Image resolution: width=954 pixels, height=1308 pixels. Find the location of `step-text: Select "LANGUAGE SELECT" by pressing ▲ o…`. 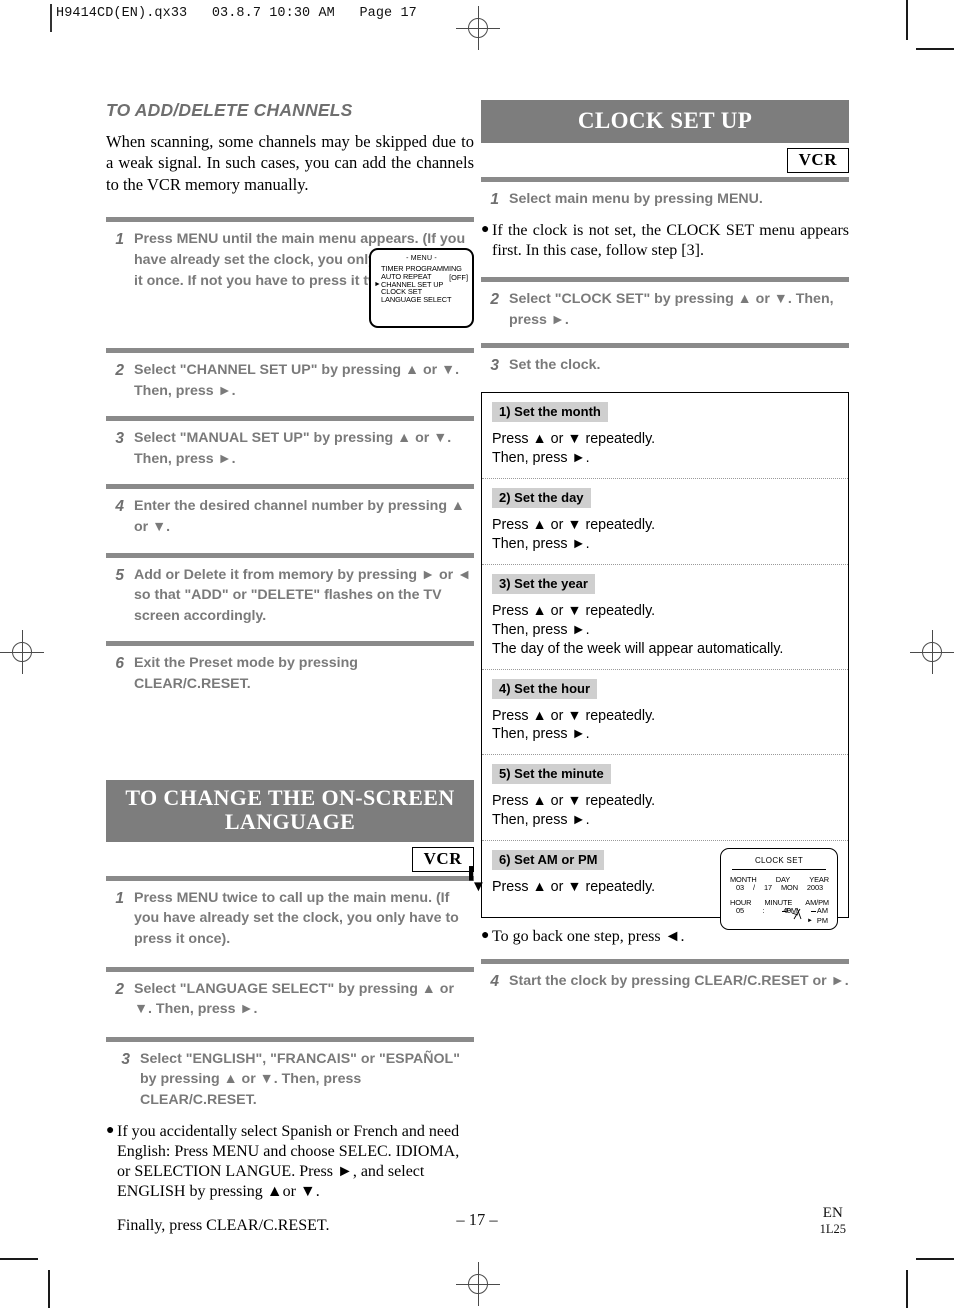

step-text: Select "LANGUAGE SELECT" by pressing ▲ o… is located at coordinates (294, 999).